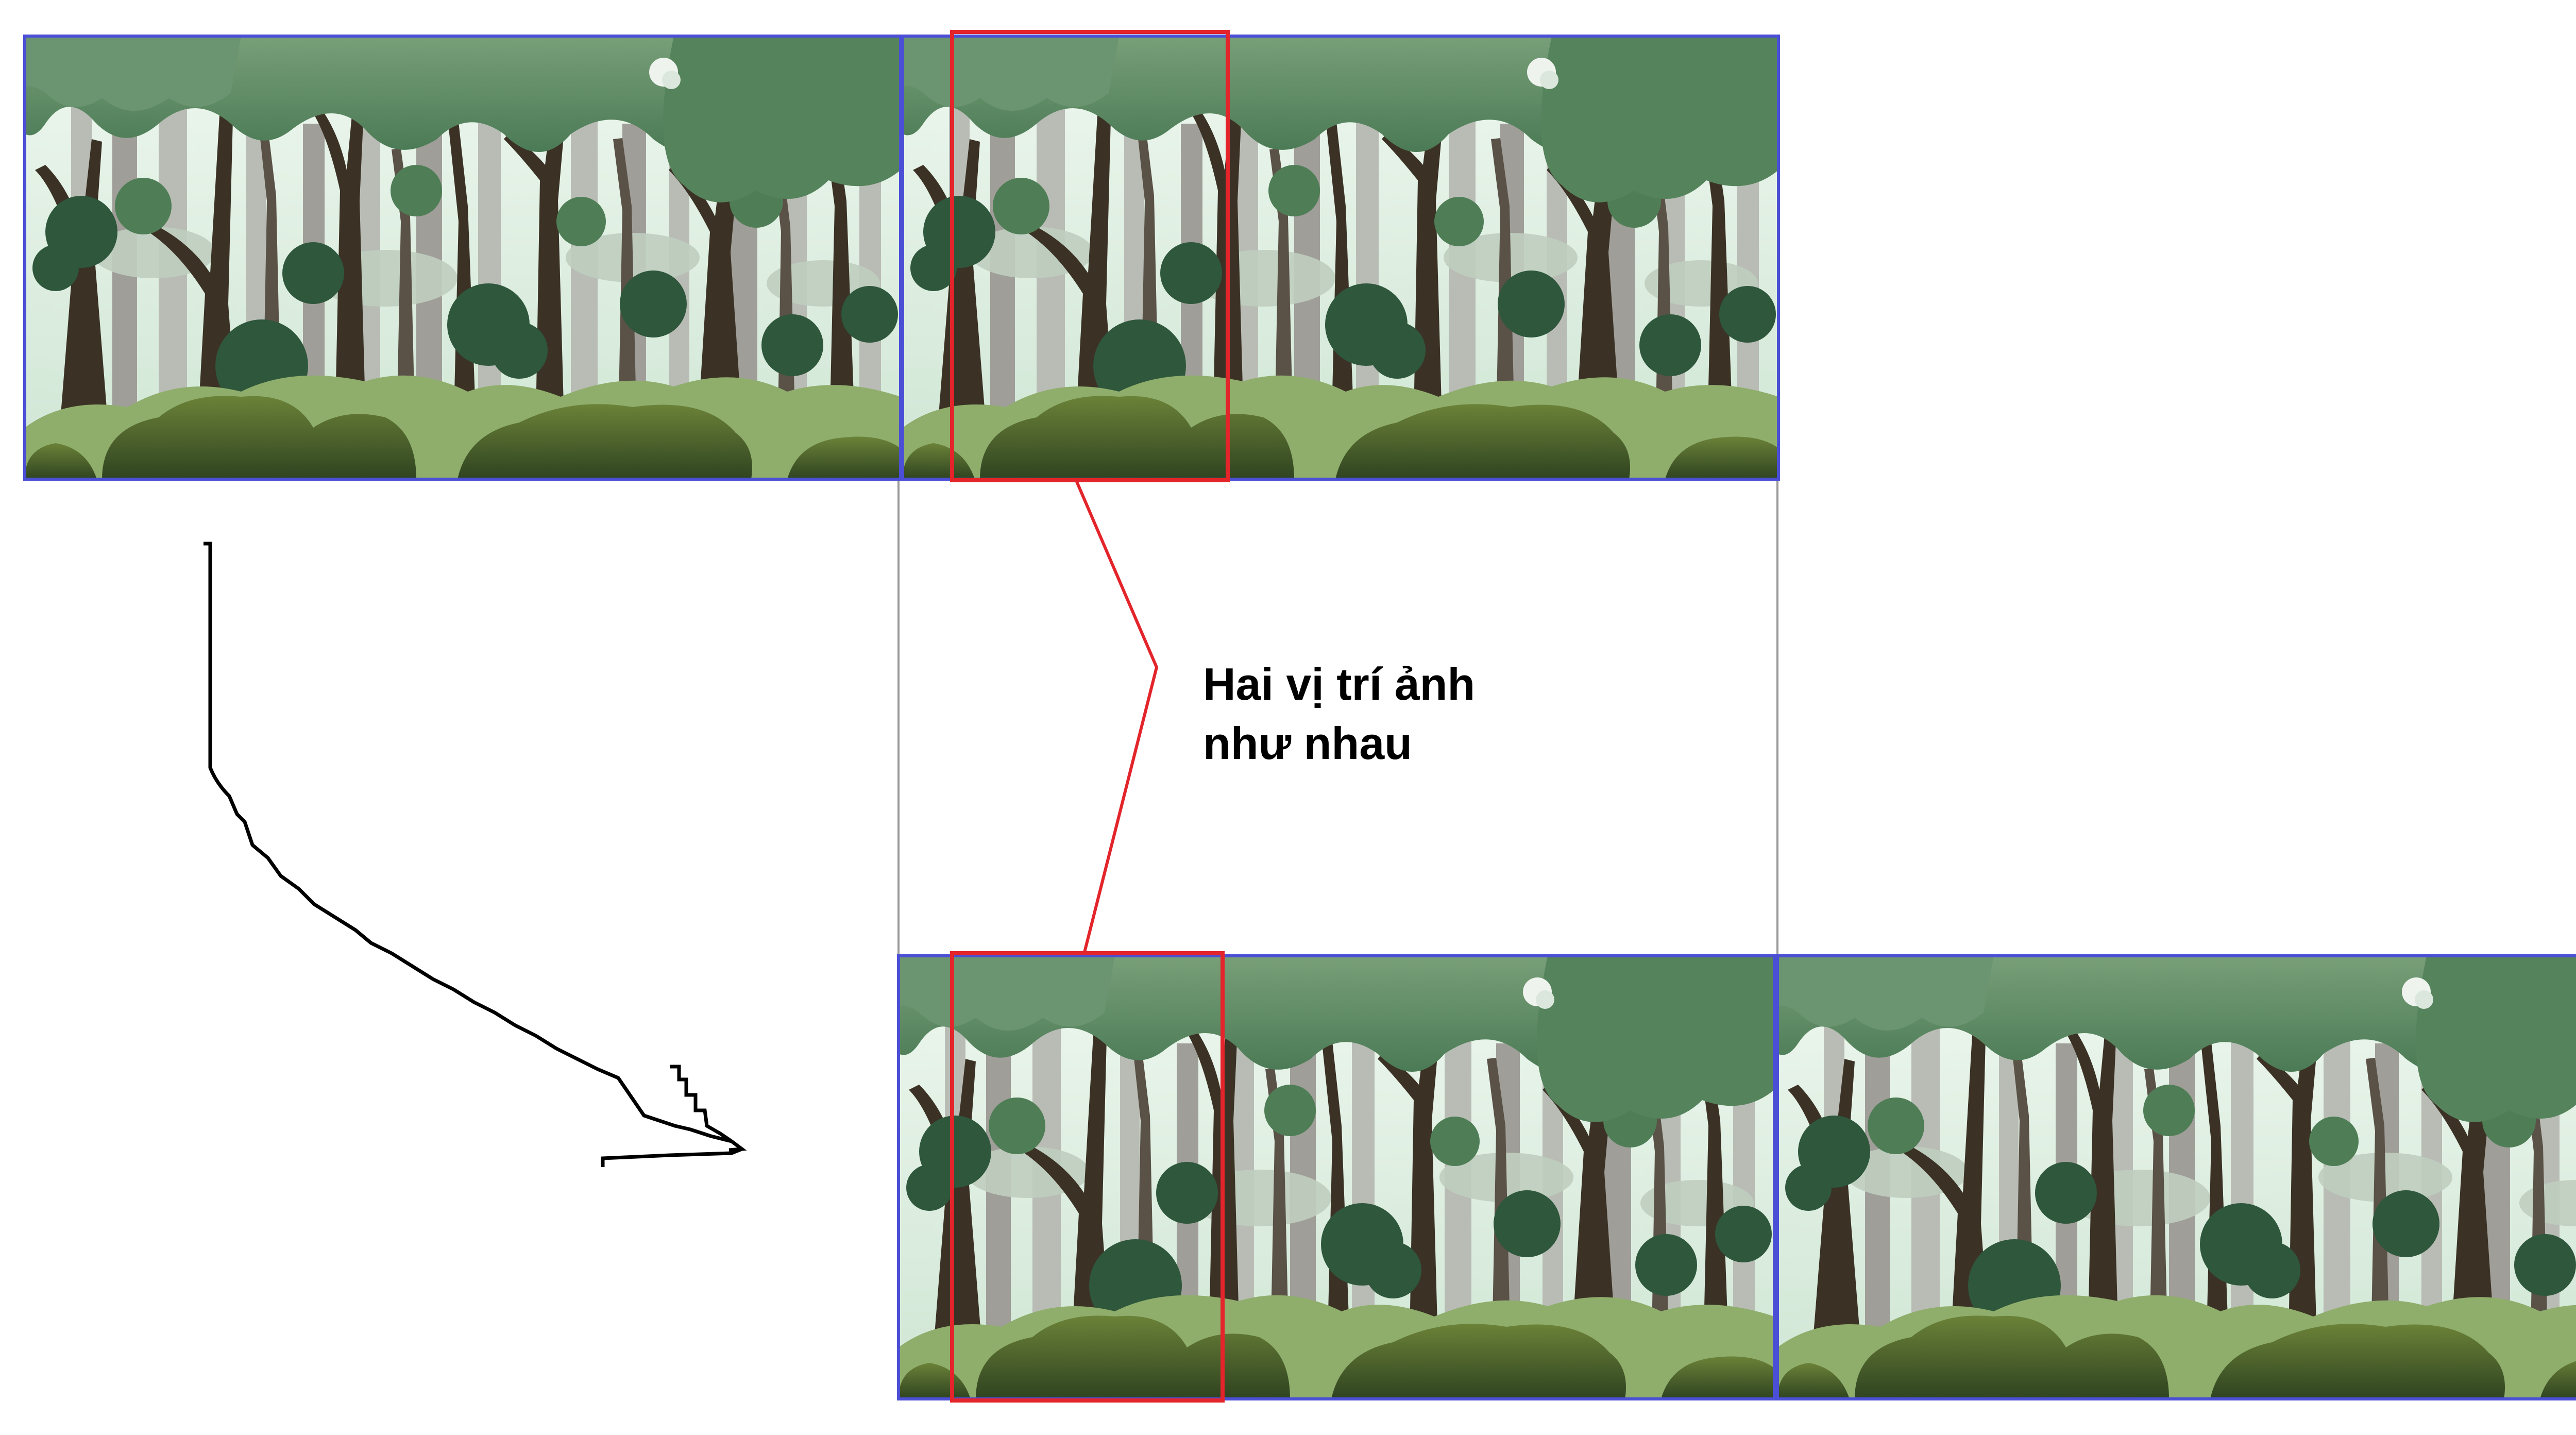 The height and width of the screenshot is (1435, 2576). What do you see at coordinates (2176, 1177) in the screenshot?
I see `forest-tile-bottom-right` at bounding box center [2176, 1177].